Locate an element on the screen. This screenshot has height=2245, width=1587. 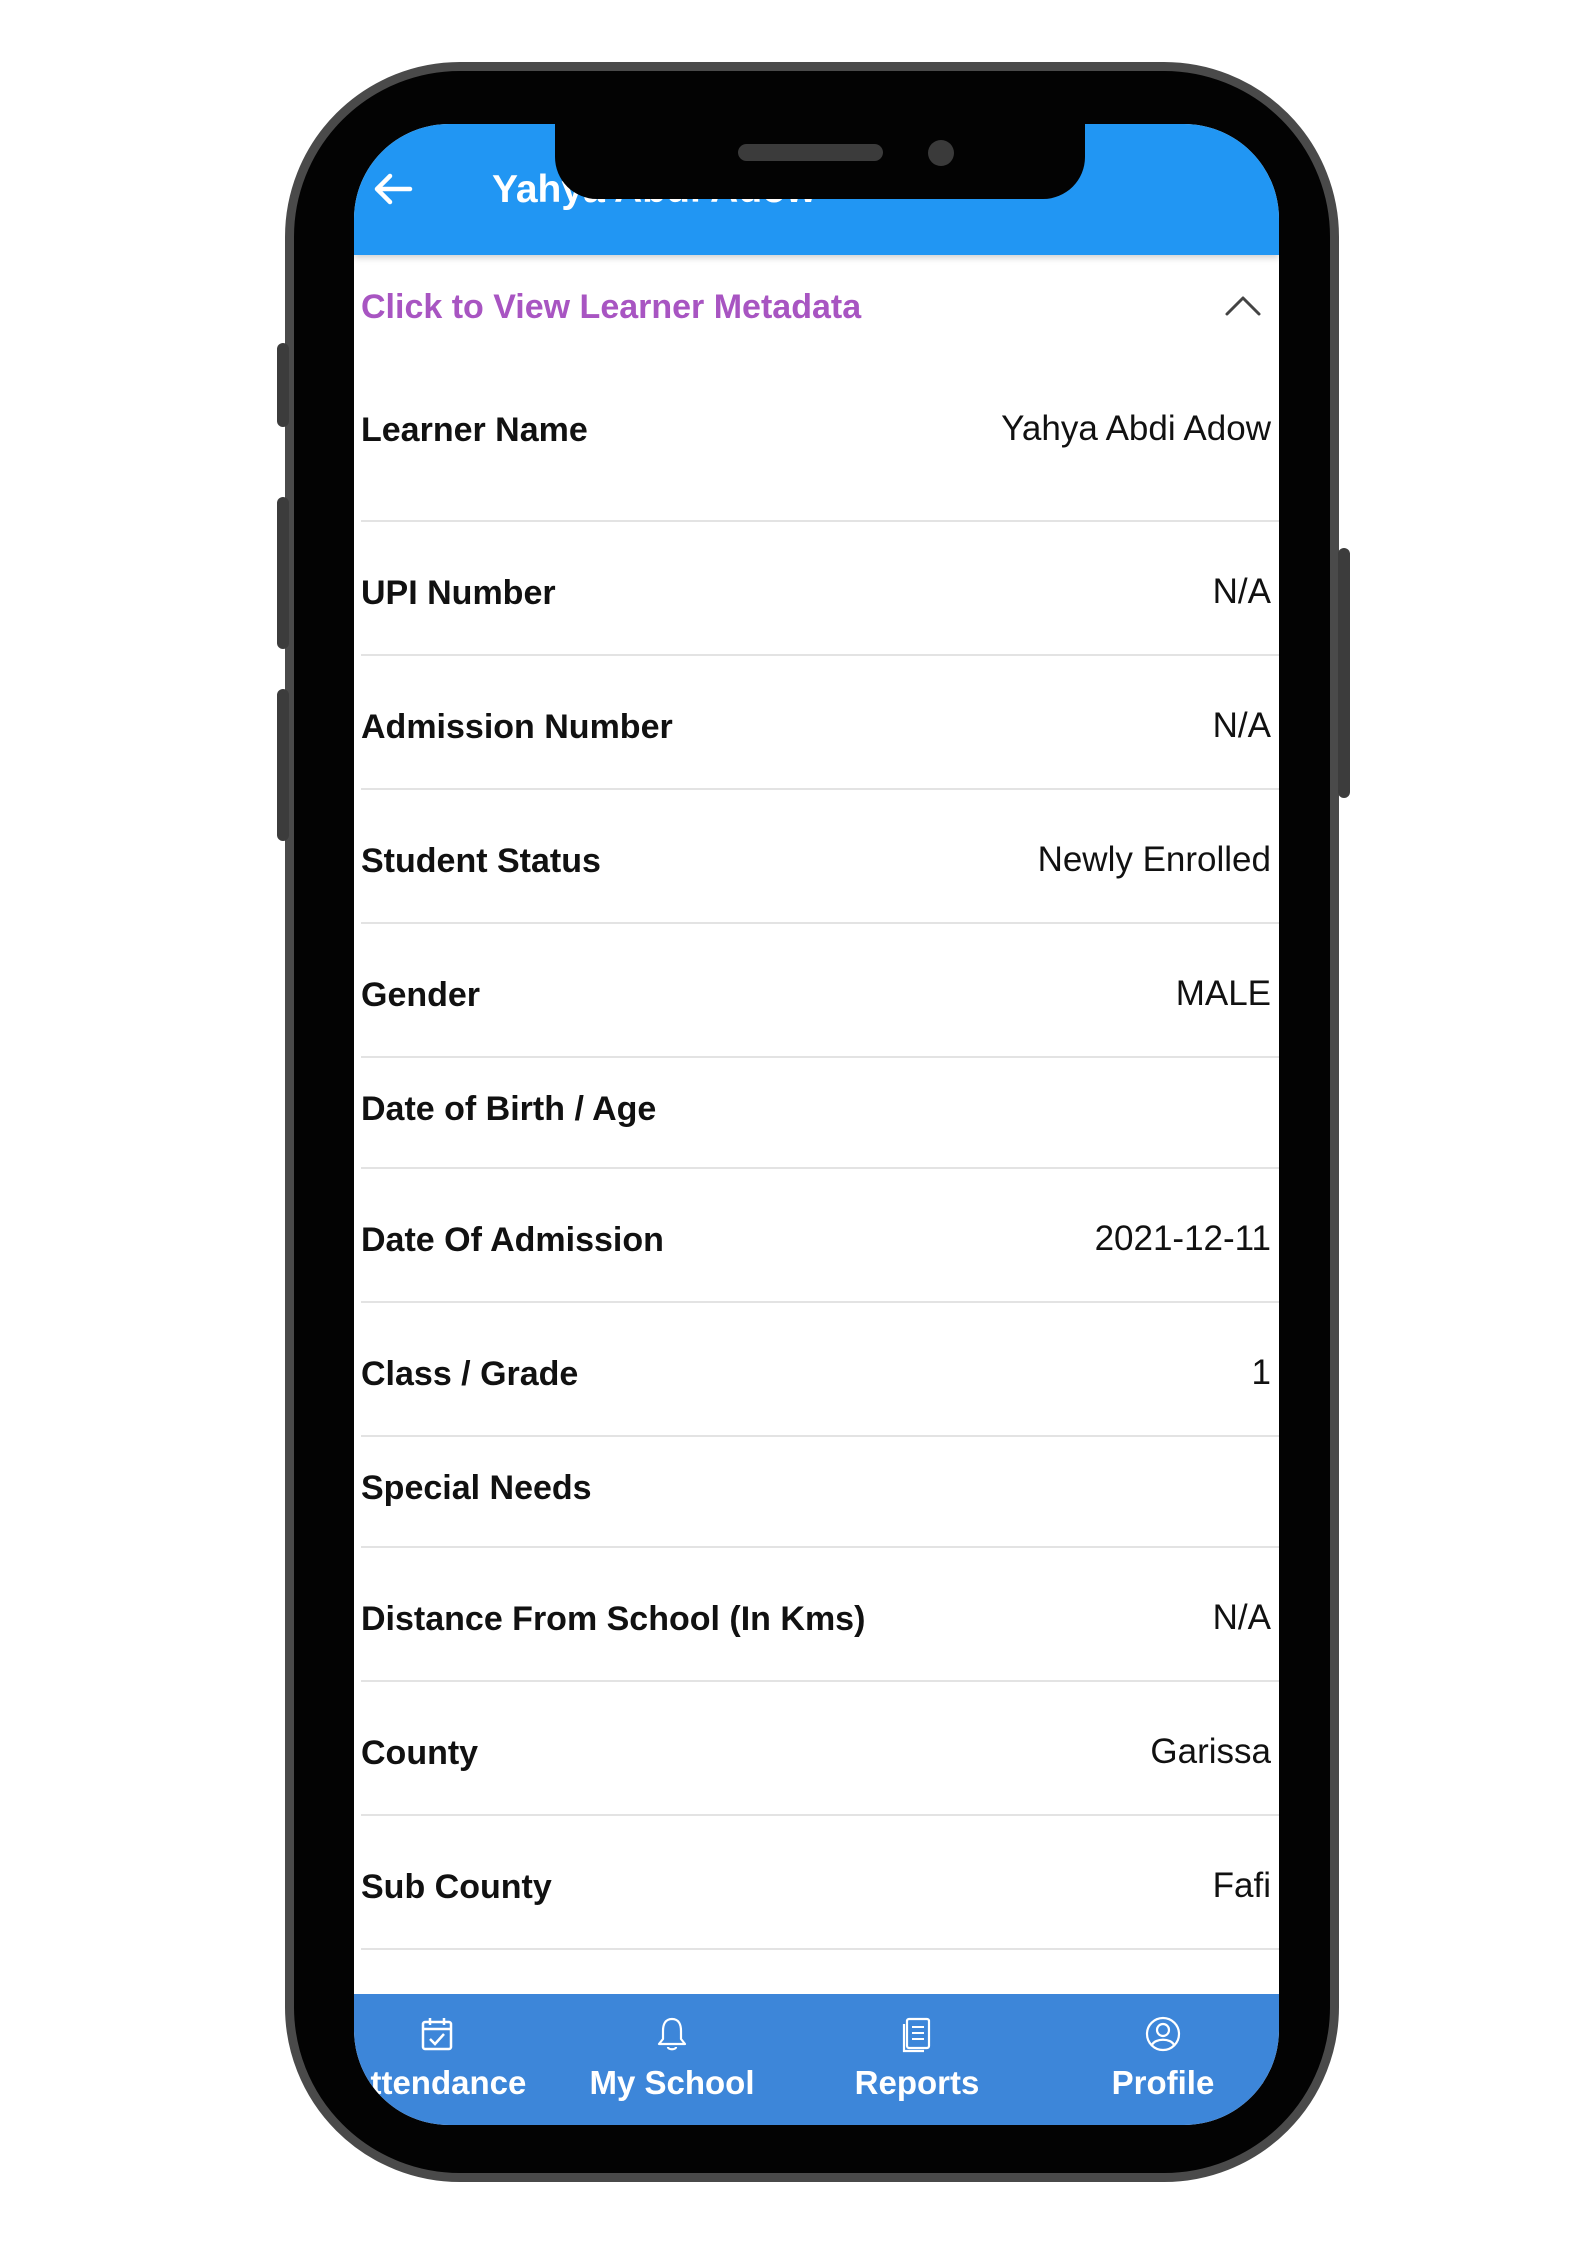
speaker-grille is located at coordinates (810, 152).